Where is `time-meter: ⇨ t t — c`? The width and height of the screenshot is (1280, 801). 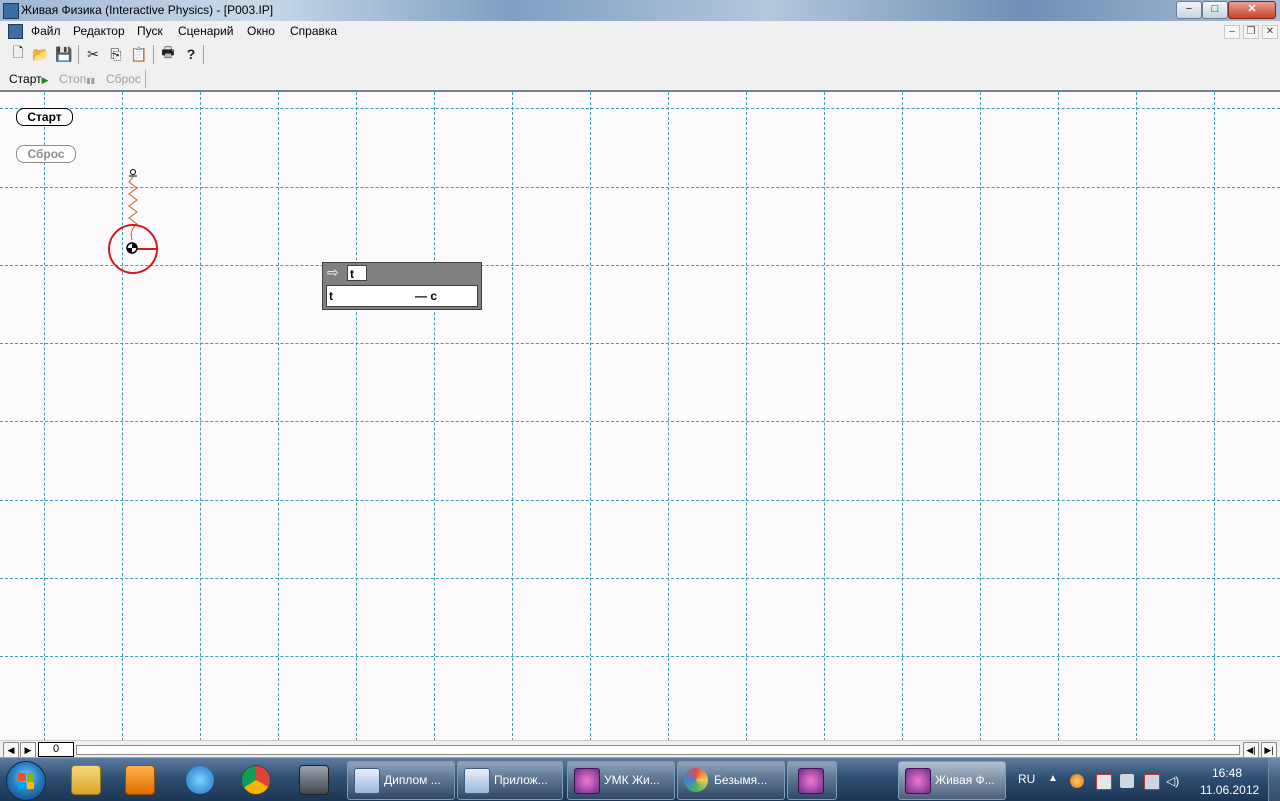 time-meter: ⇨ t t — c is located at coordinates (402, 286).